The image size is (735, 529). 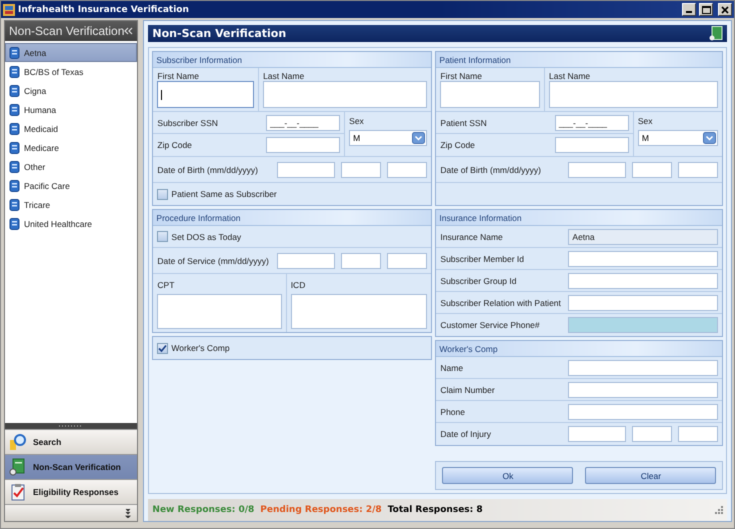 I want to click on checkmark-icon, so click(x=163, y=348).